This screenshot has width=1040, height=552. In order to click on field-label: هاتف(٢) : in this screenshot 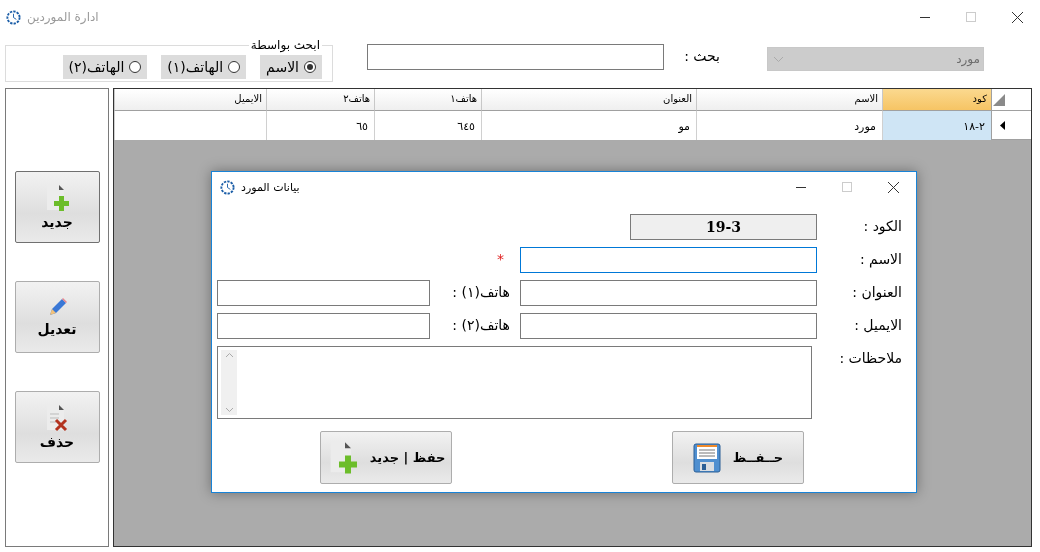, I will do `click(481, 325)`.